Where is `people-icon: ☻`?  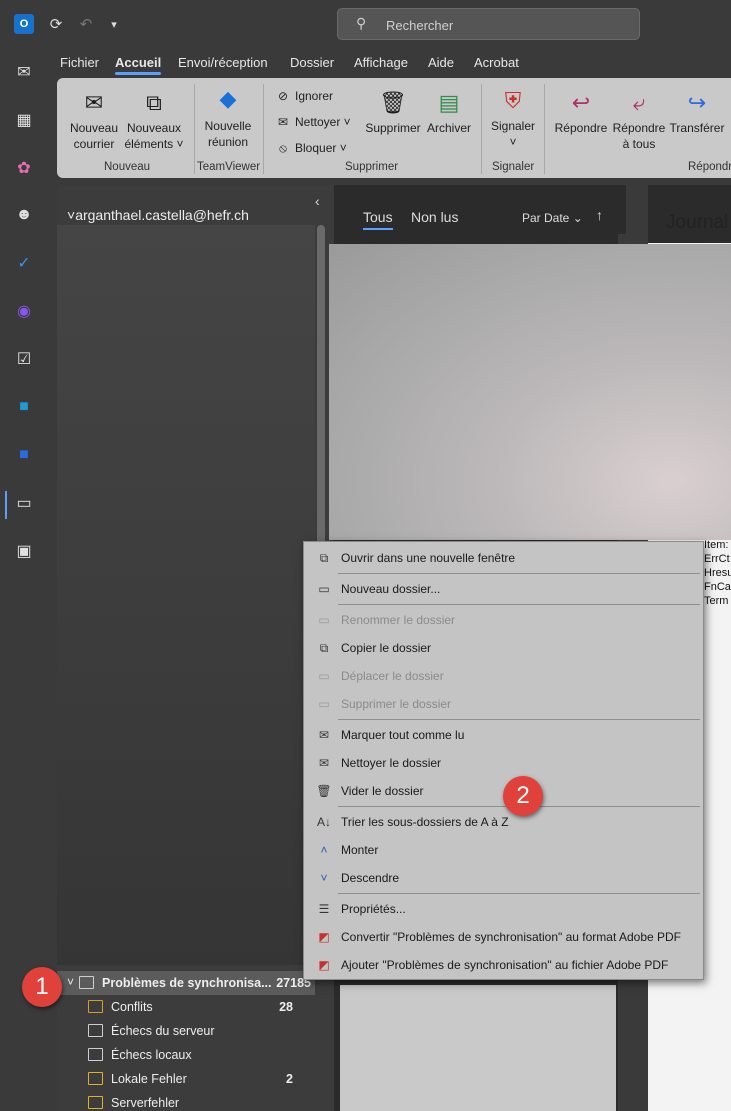
people-icon: ☻ is located at coordinates (24, 215).